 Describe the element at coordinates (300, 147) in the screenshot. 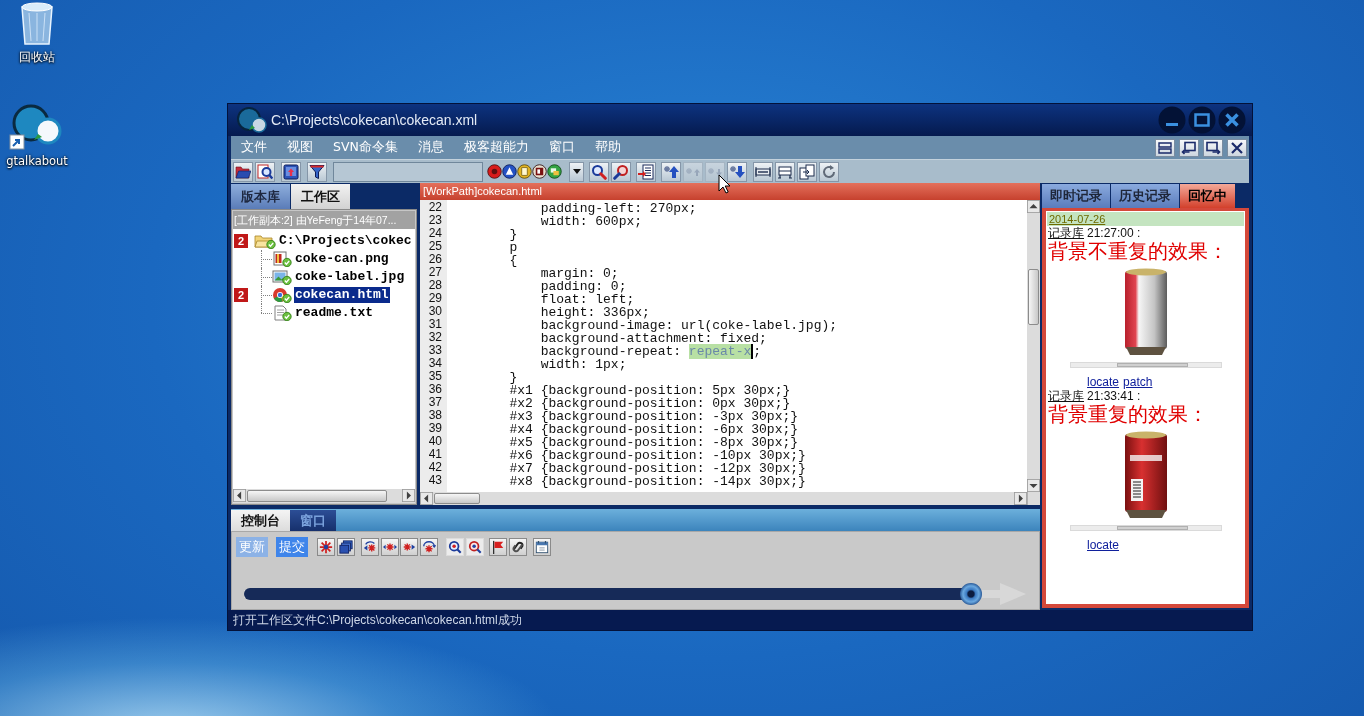

I see `menu-item: 视图` at that location.